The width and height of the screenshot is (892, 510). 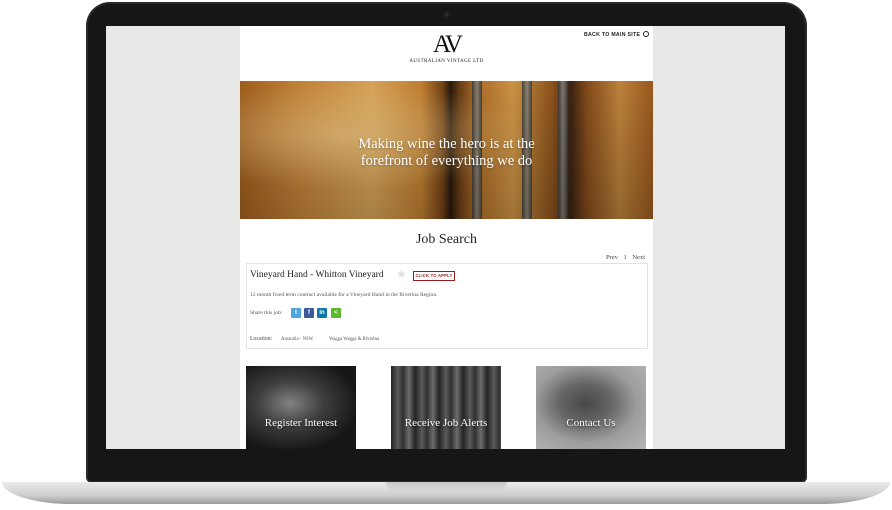 What do you see at coordinates (612, 257) in the screenshot?
I see `prev-link: Prev` at bounding box center [612, 257].